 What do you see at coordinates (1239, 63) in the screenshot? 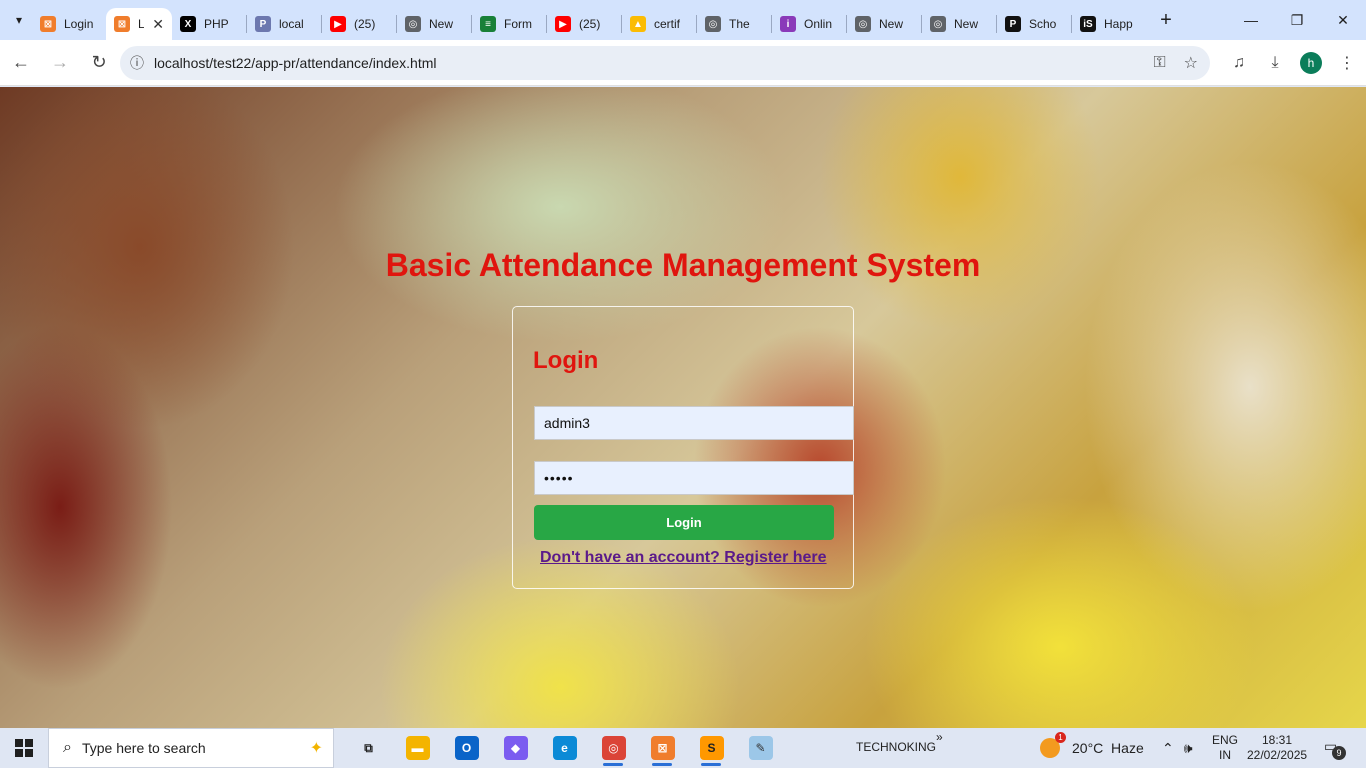
I see `media-controls-icon: ♫` at bounding box center [1239, 63].